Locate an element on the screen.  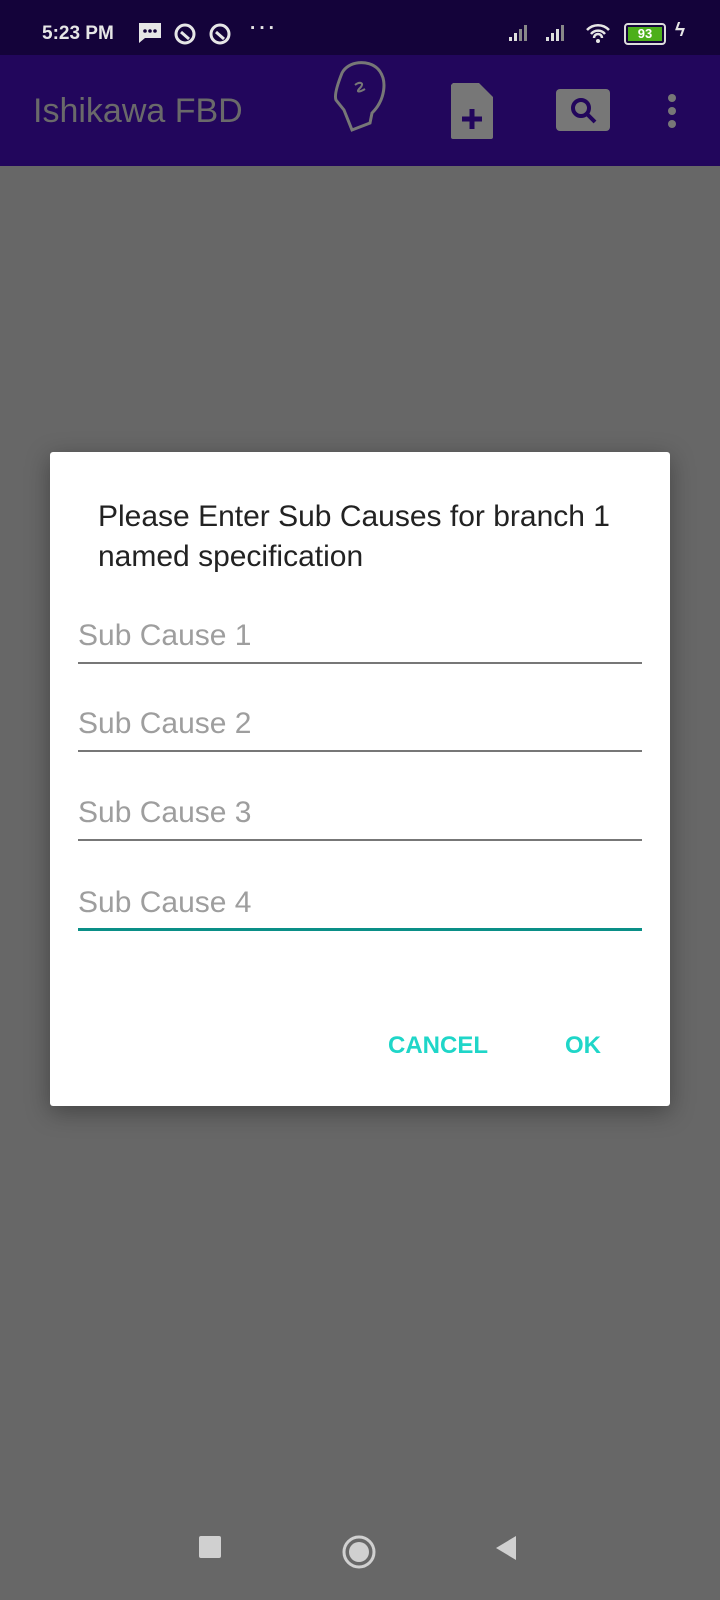
sub-cause-4-input is located at coordinates (360, 903).